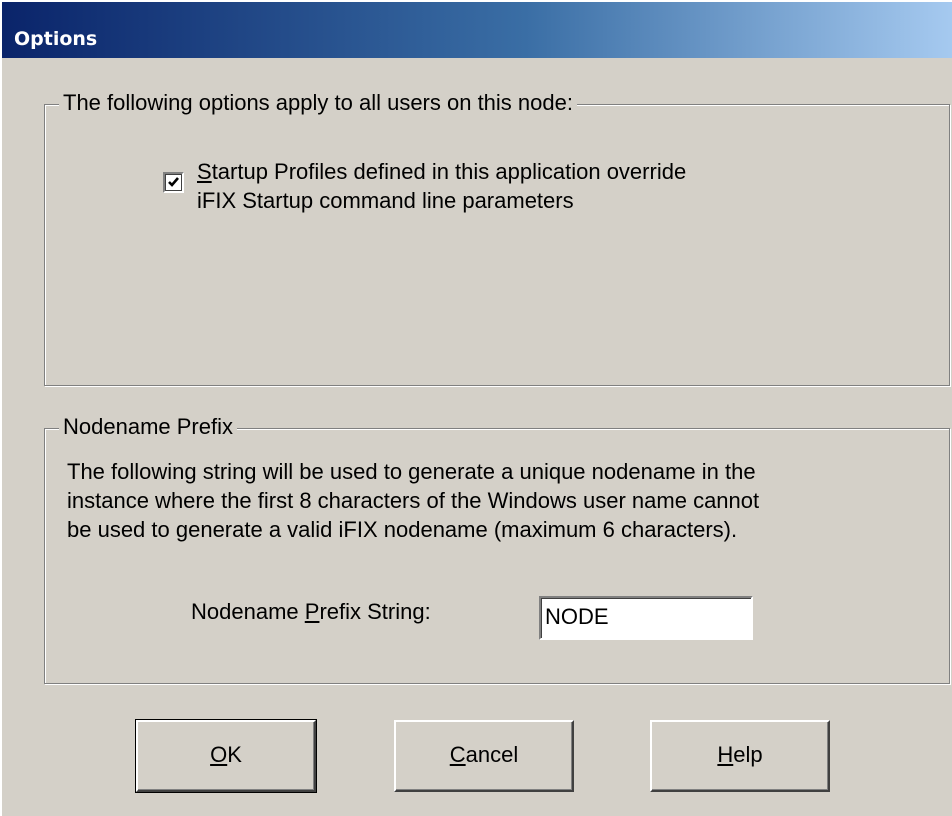  I want to click on checkmark-icon, so click(173, 182).